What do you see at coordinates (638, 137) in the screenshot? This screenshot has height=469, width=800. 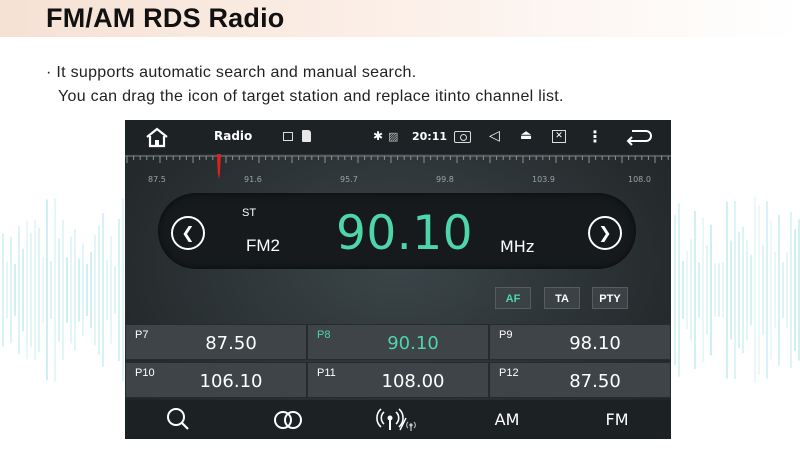 I see `back-icon` at bounding box center [638, 137].